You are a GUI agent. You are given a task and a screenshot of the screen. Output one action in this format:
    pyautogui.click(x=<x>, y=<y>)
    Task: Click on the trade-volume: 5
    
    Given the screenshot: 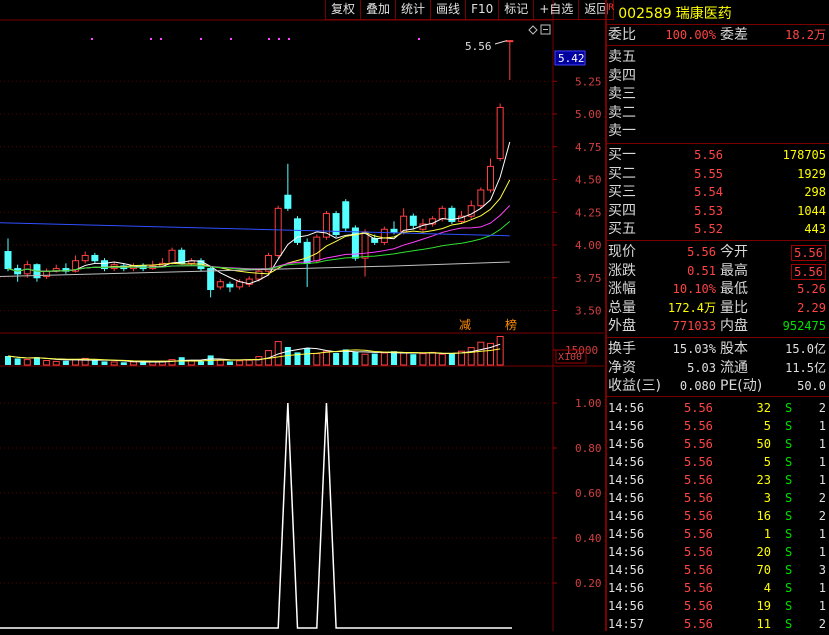 What is the action you would take?
    pyautogui.click(x=767, y=426)
    